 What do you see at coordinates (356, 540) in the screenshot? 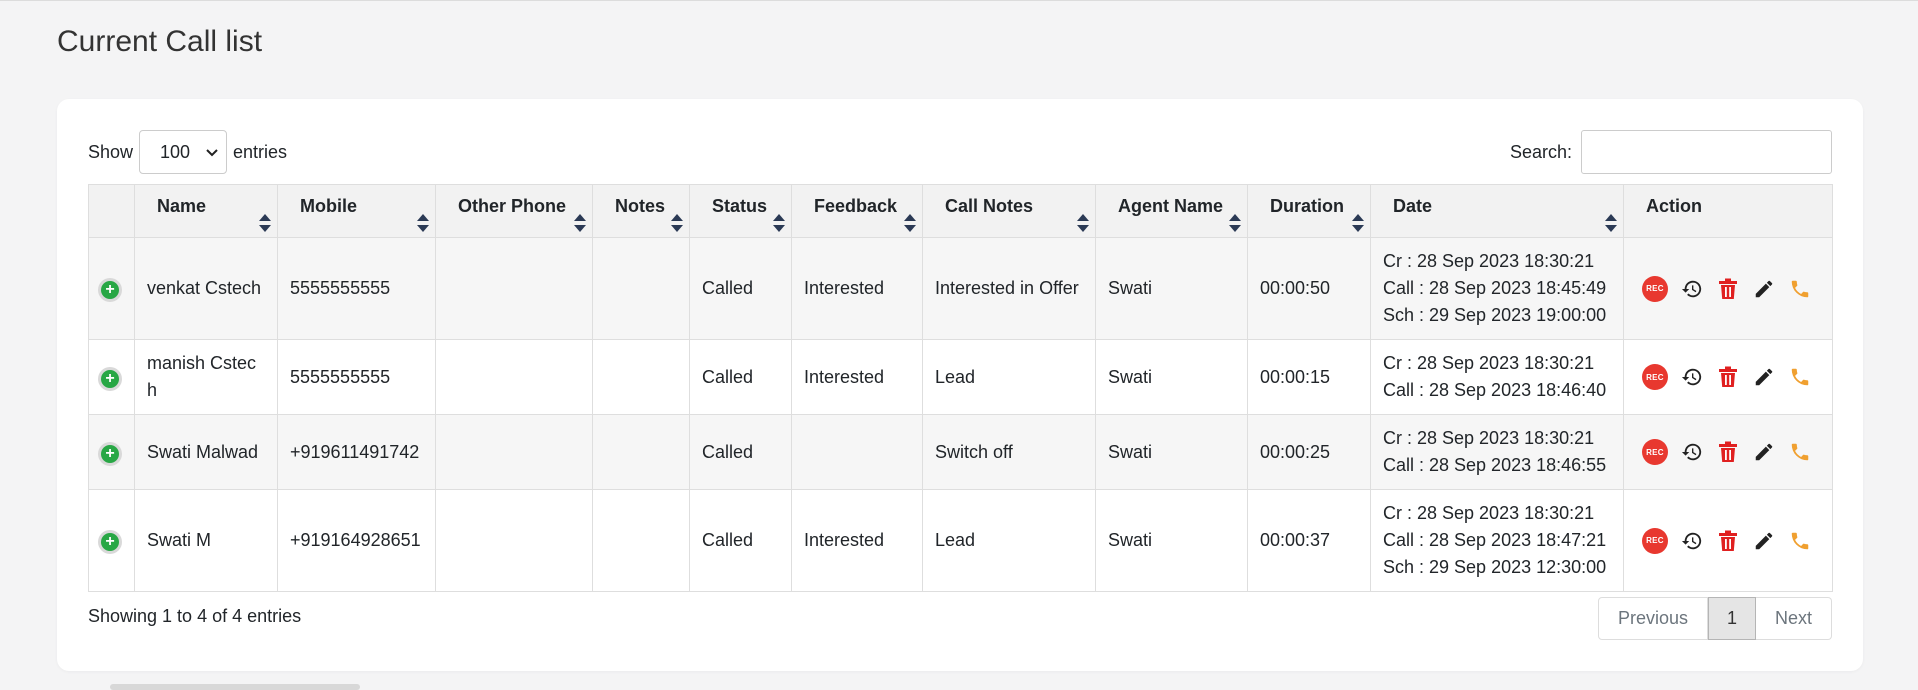
I see `cell-mobile: +919164928651` at bounding box center [356, 540].